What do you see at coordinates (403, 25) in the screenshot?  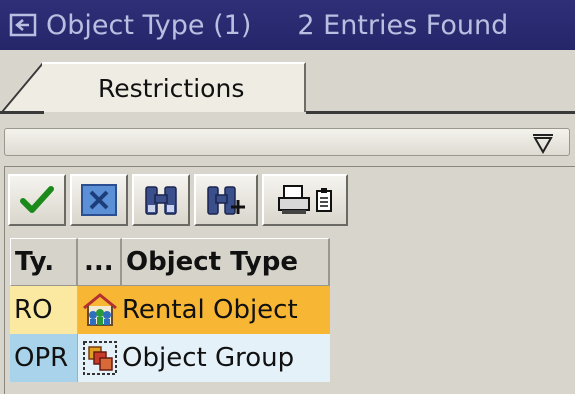 I see `entries-found-count: 2 Entries Found` at bounding box center [403, 25].